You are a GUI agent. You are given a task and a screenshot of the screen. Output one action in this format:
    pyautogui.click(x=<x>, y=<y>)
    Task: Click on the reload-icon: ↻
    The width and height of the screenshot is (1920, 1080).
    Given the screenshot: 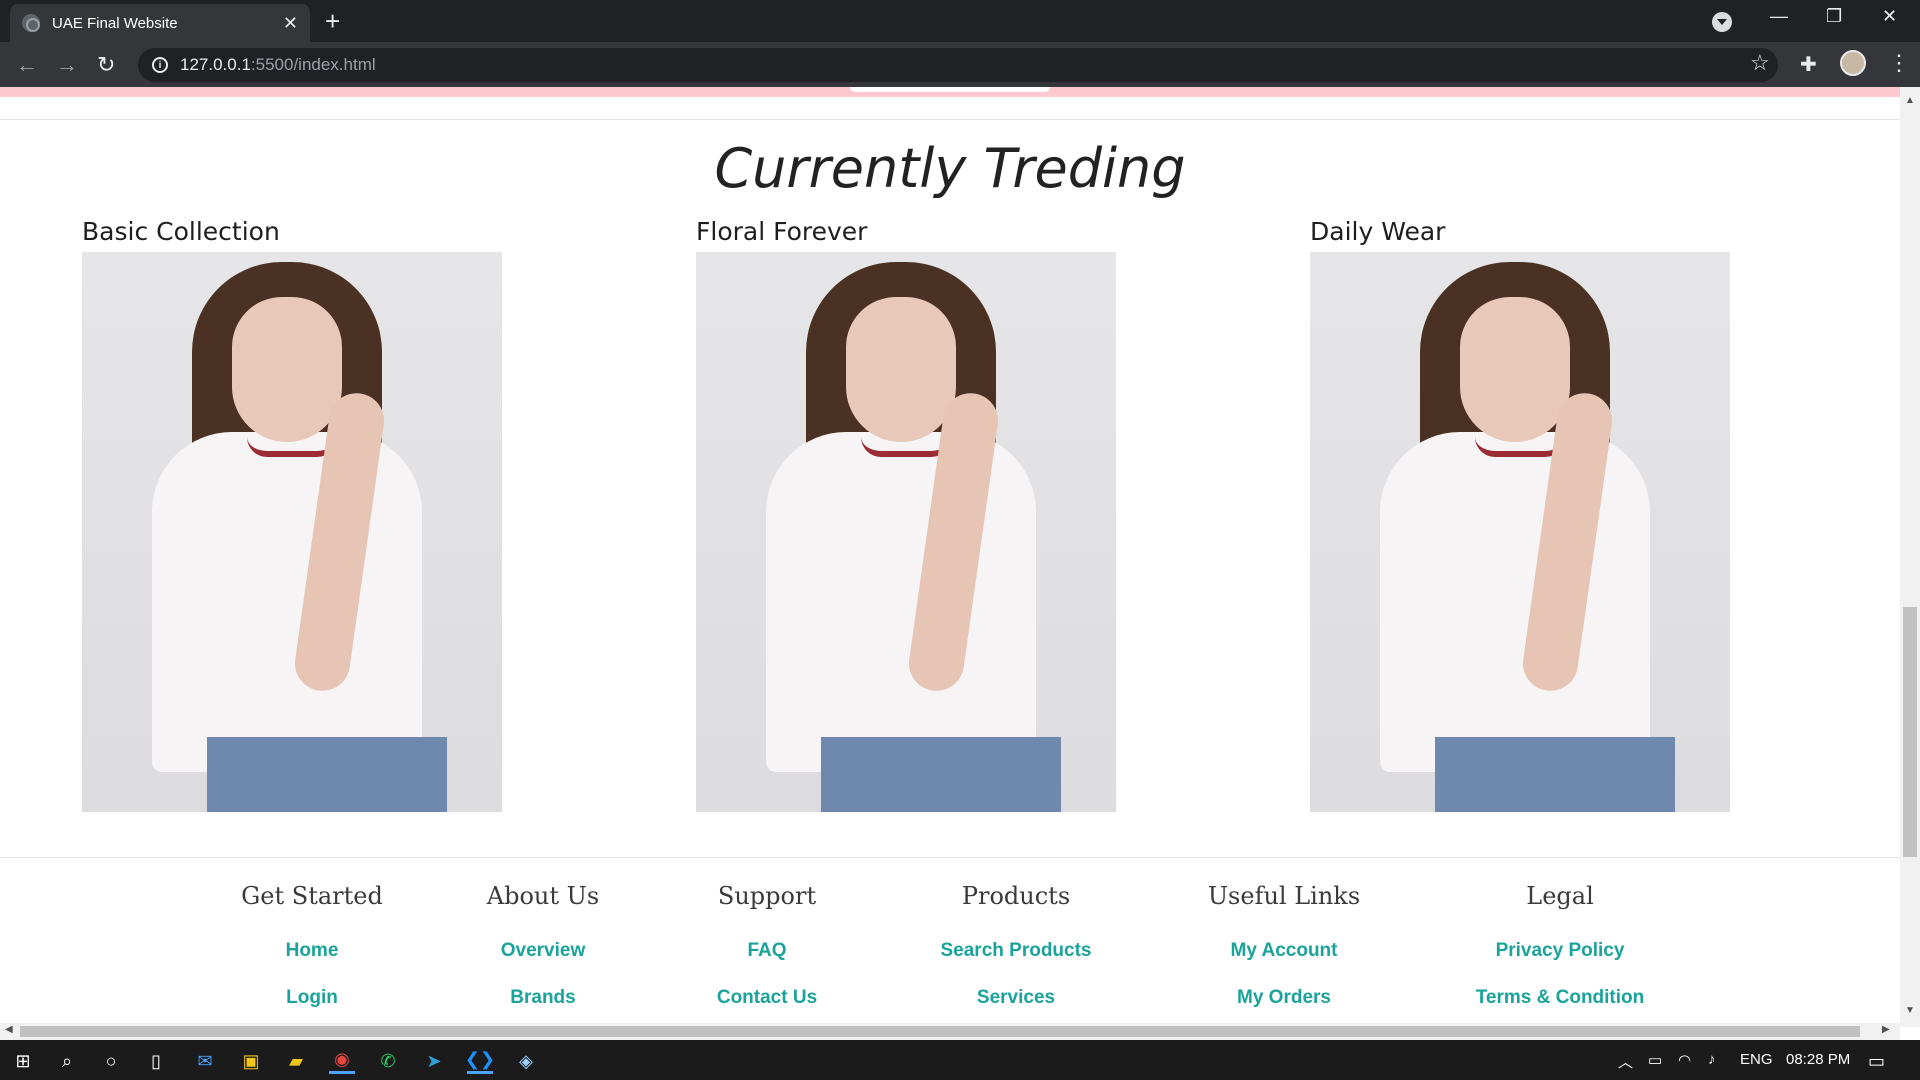 What is the action you would take?
    pyautogui.click(x=106, y=65)
    